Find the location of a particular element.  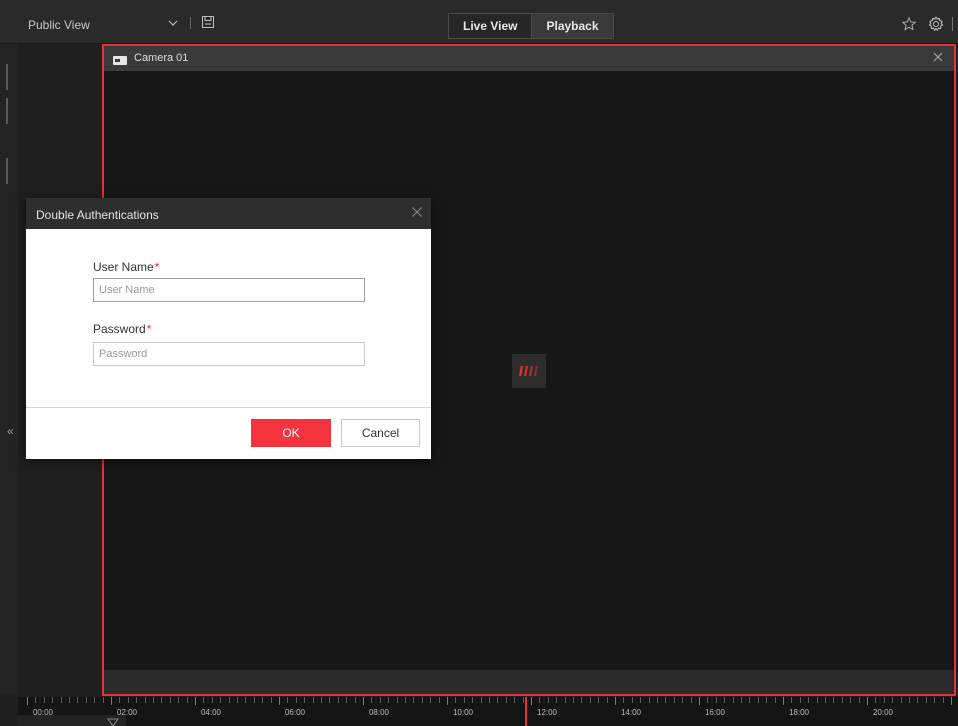

password-input is located at coordinates (229, 354).